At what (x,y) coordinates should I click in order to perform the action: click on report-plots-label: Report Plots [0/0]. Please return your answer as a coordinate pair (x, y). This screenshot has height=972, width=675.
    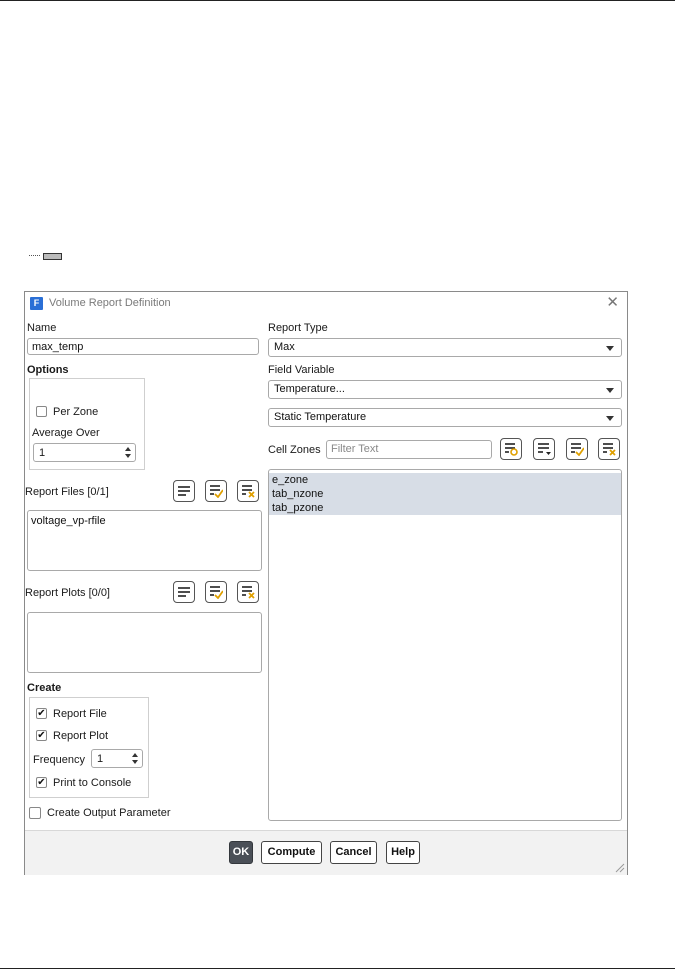
    Looking at the image, I should click on (67, 593).